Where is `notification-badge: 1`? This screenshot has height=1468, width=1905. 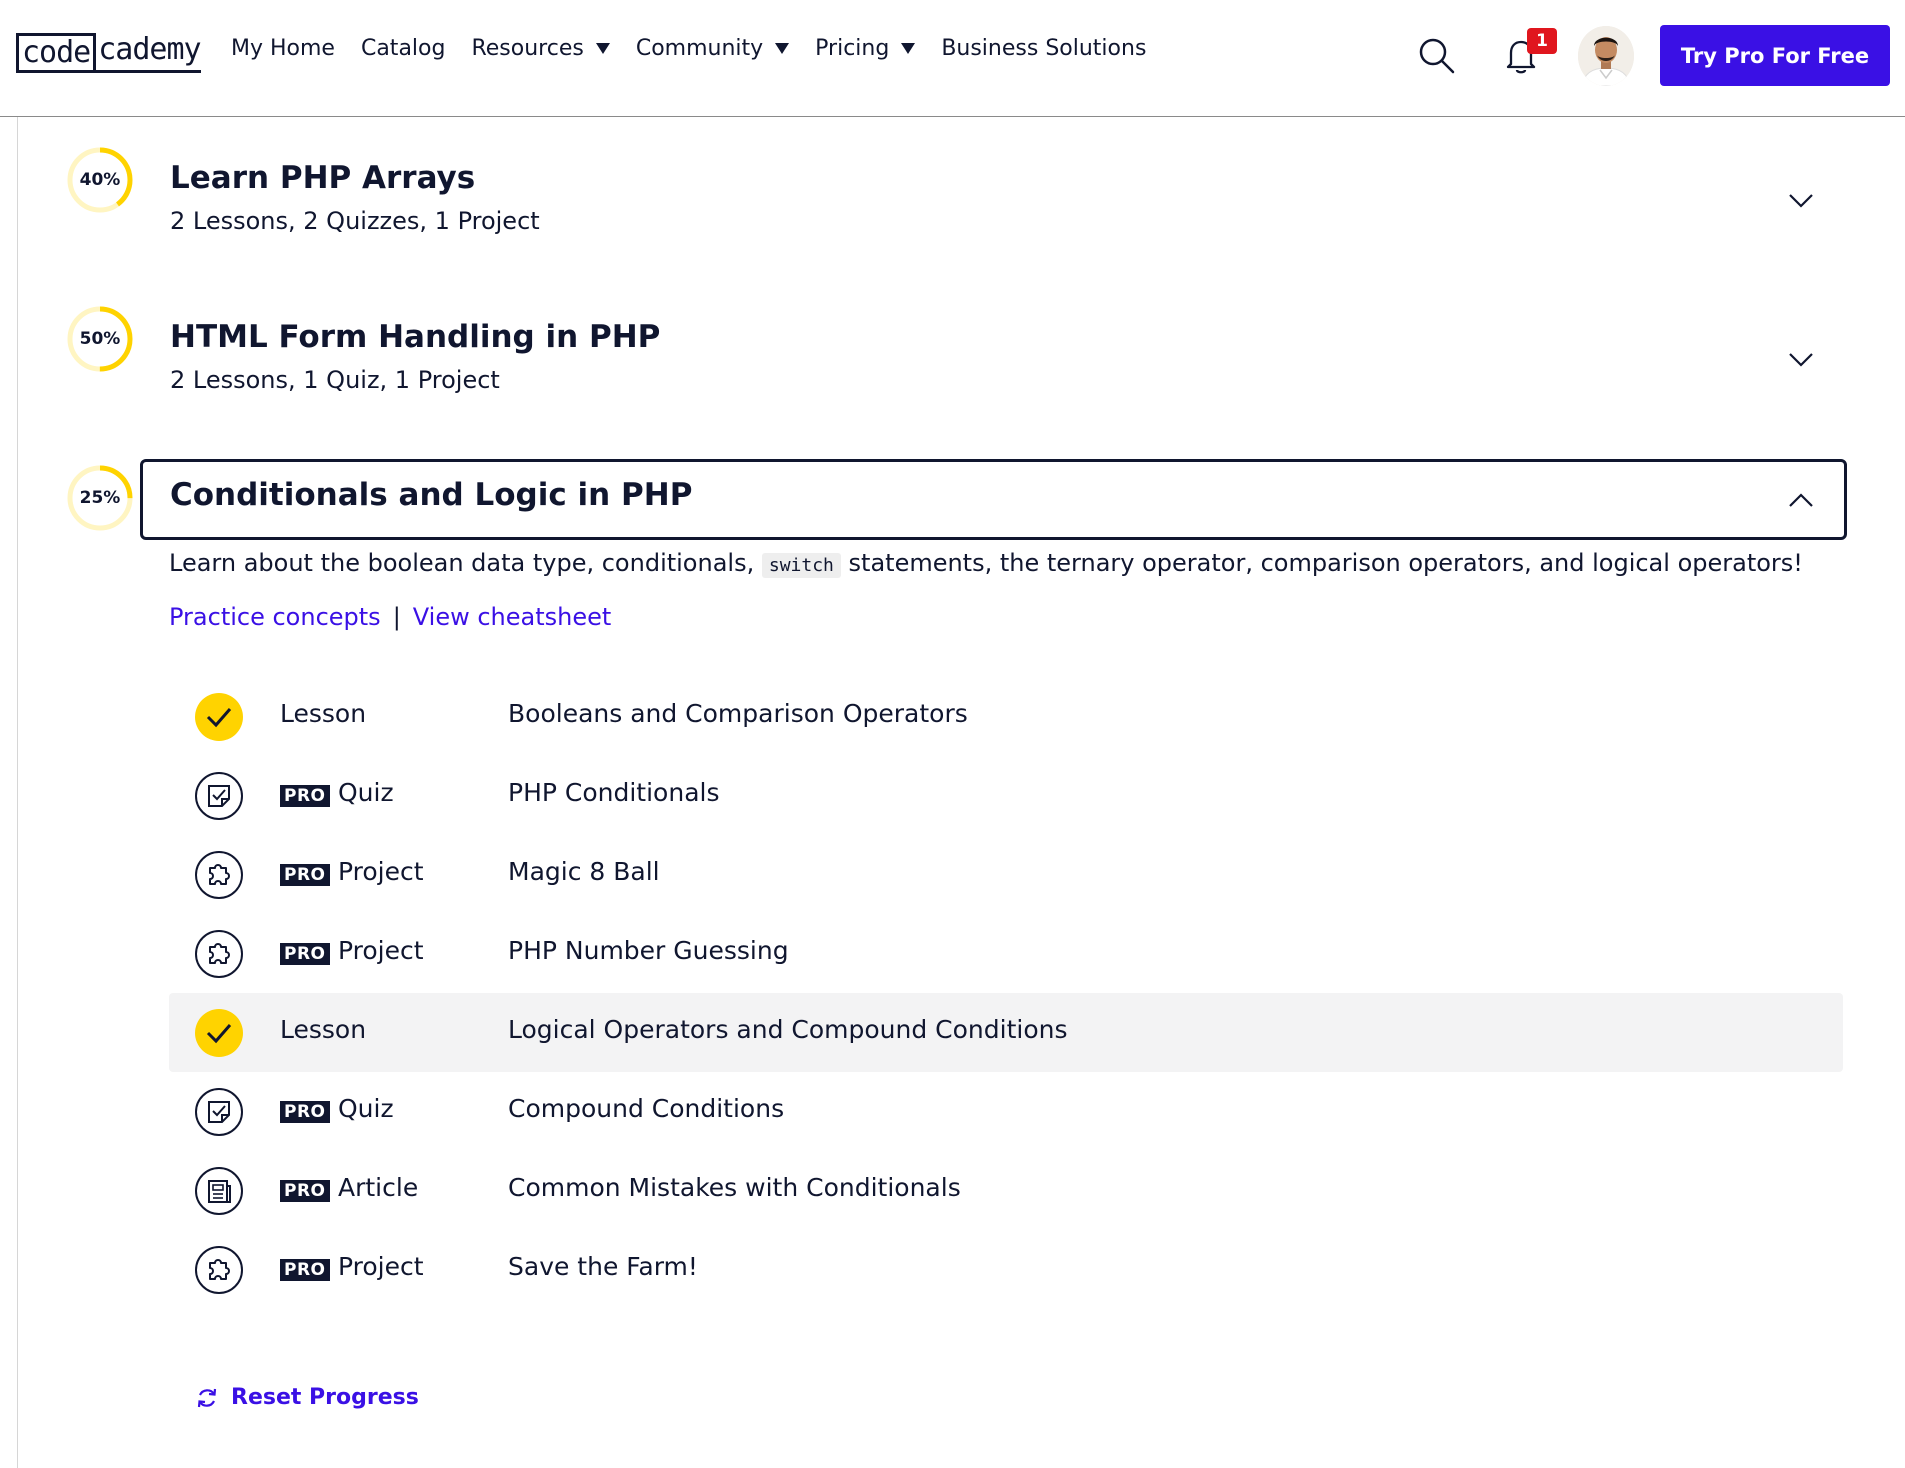
notification-badge: 1 is located at coordinates (1542, 41).